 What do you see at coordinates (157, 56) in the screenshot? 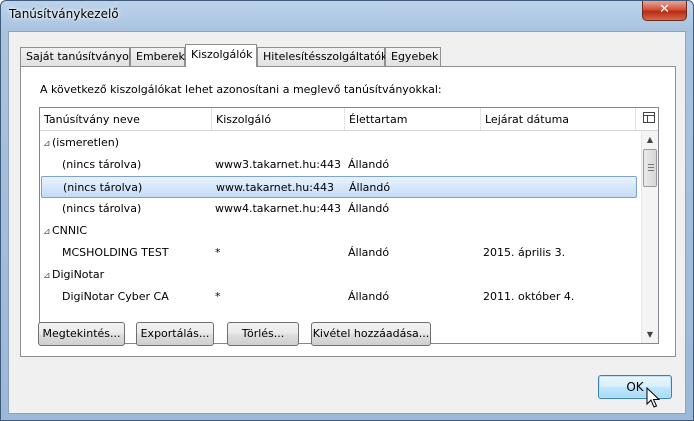
I see `tab-people: Emberek` at bounding box center [157, 56].